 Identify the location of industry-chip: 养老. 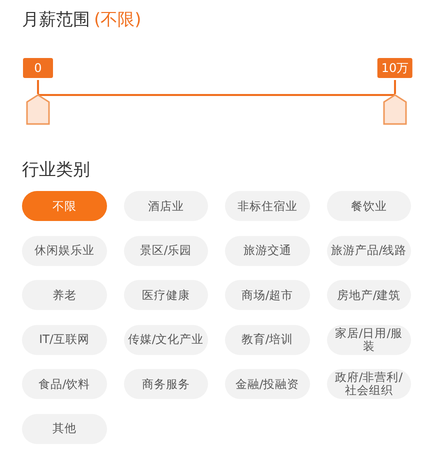
(64, 295).